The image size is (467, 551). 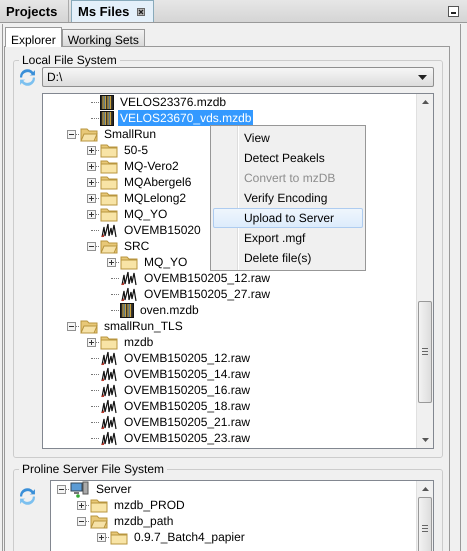 I want to click on tree-item: oven.mzdb, so click(x=169, y=310).